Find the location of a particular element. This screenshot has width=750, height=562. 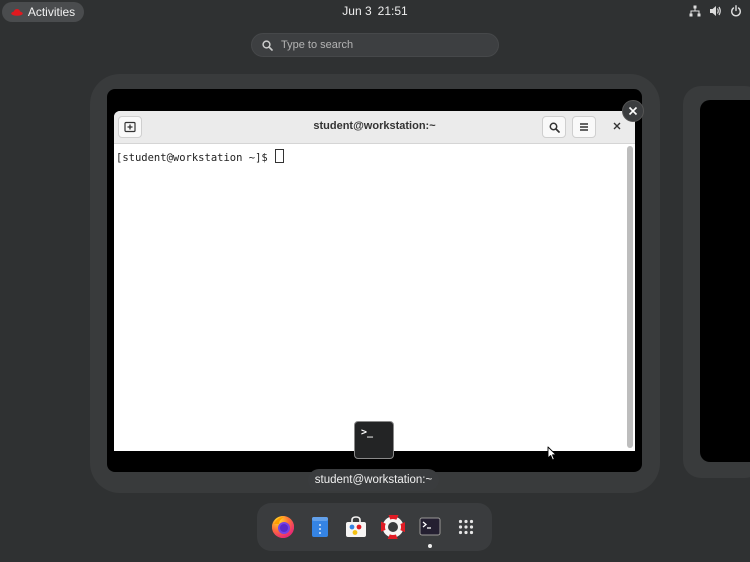

terminal-search-button is located at coordinates (554, 127).